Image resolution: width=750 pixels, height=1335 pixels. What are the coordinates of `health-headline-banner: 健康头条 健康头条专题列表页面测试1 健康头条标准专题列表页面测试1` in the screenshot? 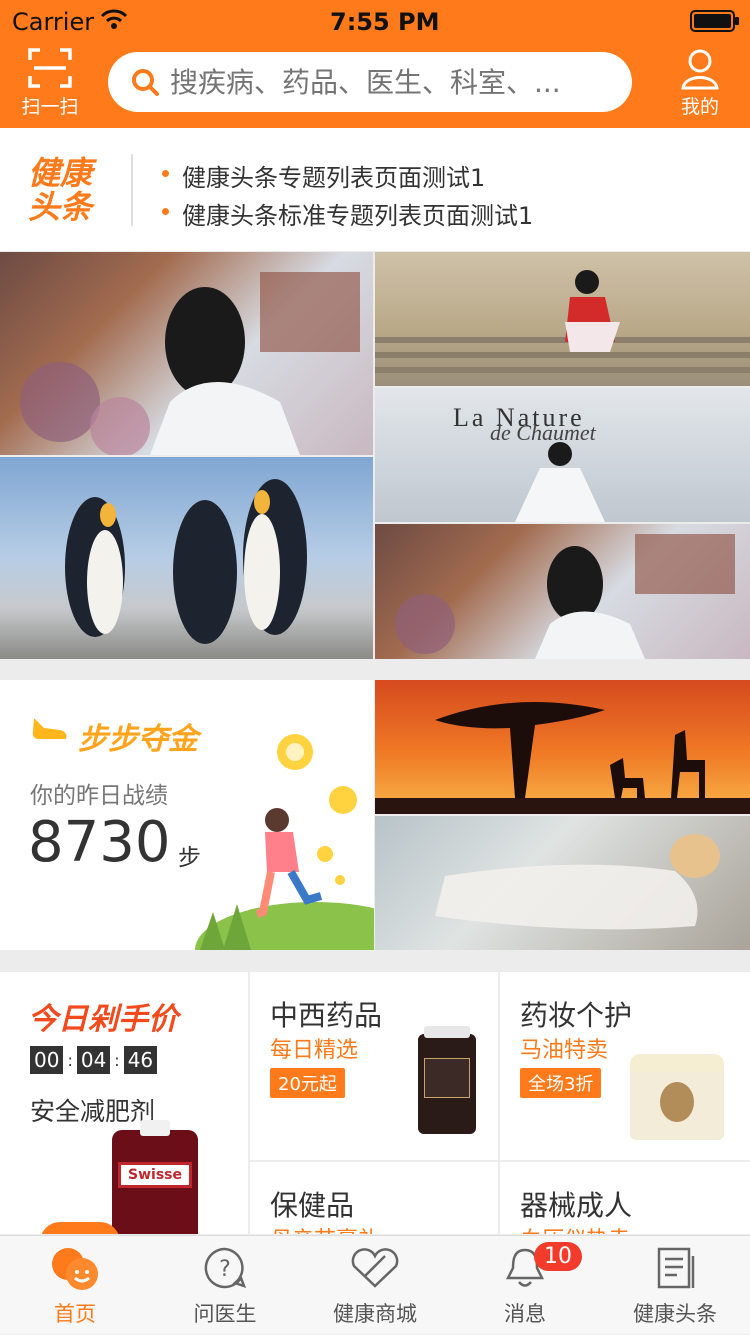 It's located at (375, 189).